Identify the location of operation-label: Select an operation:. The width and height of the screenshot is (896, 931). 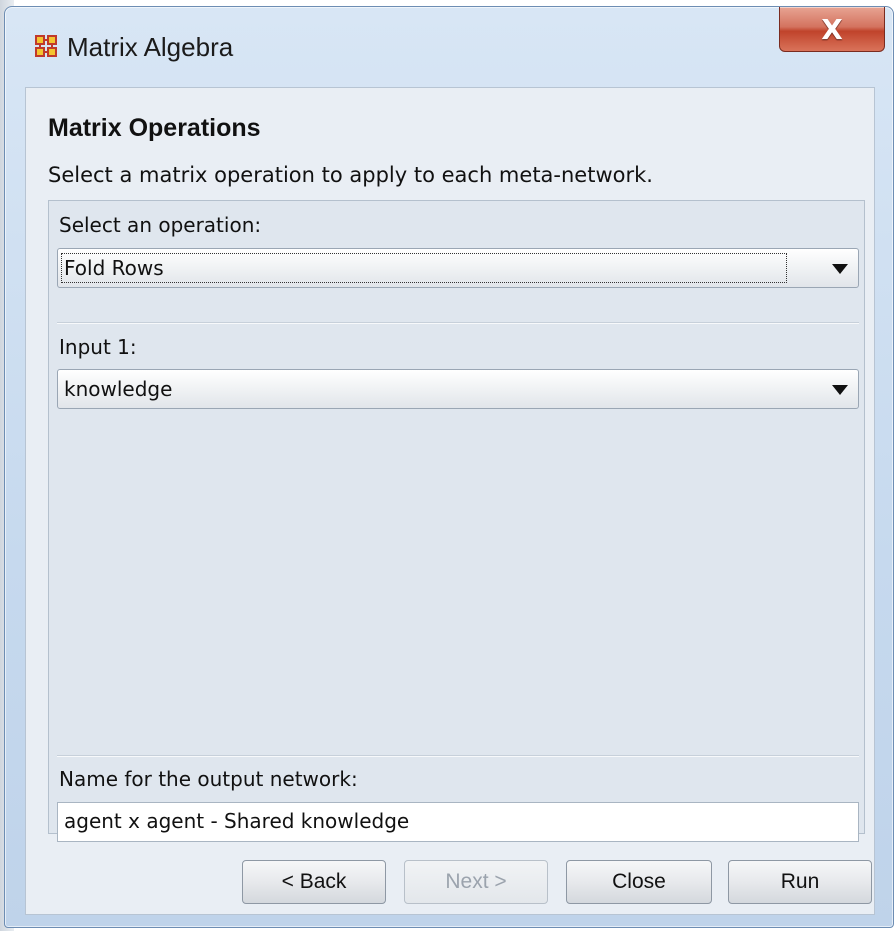
(160, 225).